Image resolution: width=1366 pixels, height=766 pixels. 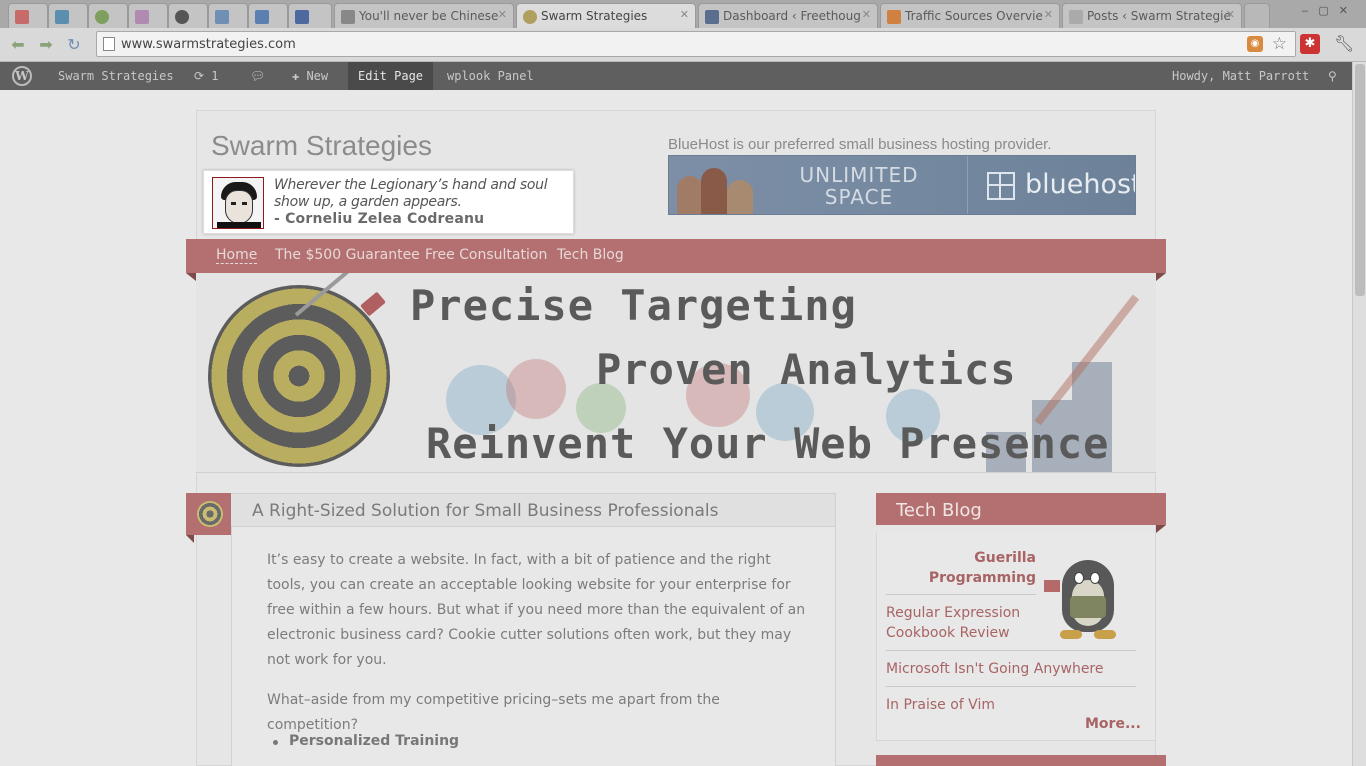 I want to click on rss-icon: ◉, so click(x=1255, y=44).